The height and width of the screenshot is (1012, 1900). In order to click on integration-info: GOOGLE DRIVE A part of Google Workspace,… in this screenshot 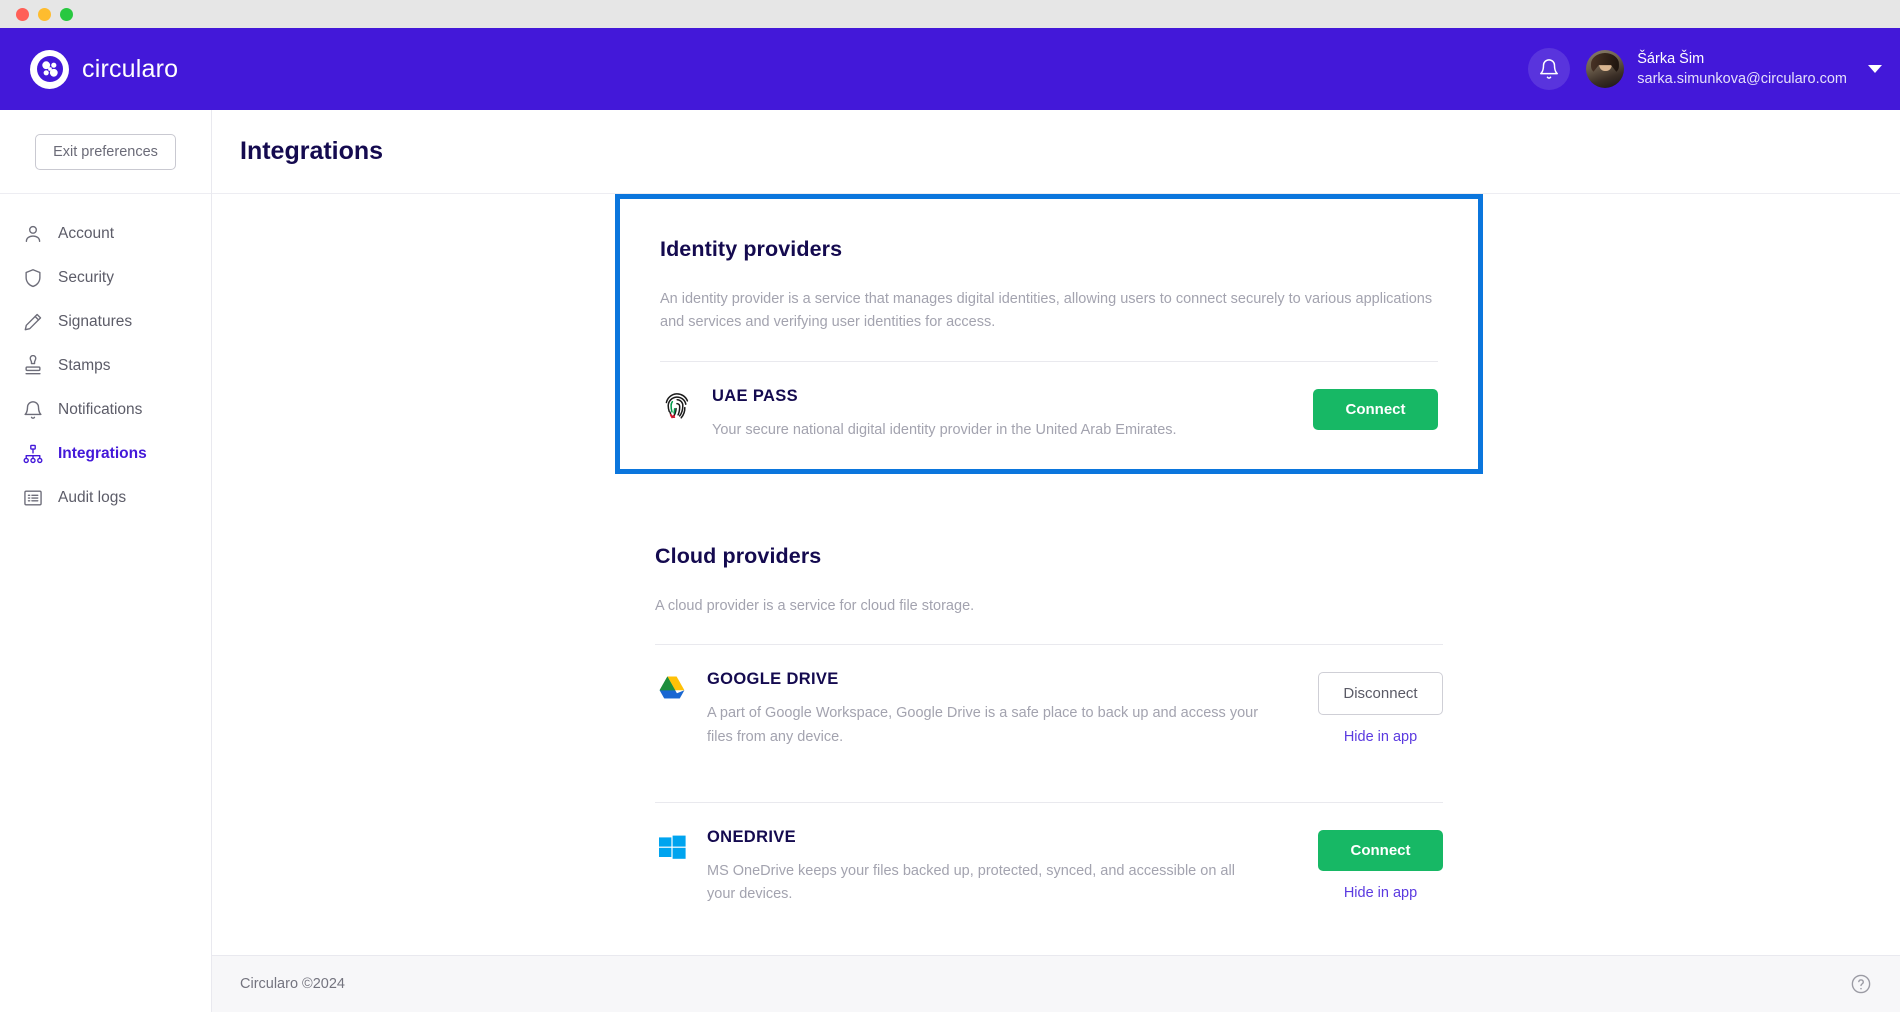, I will do `click(1012, 709)`.